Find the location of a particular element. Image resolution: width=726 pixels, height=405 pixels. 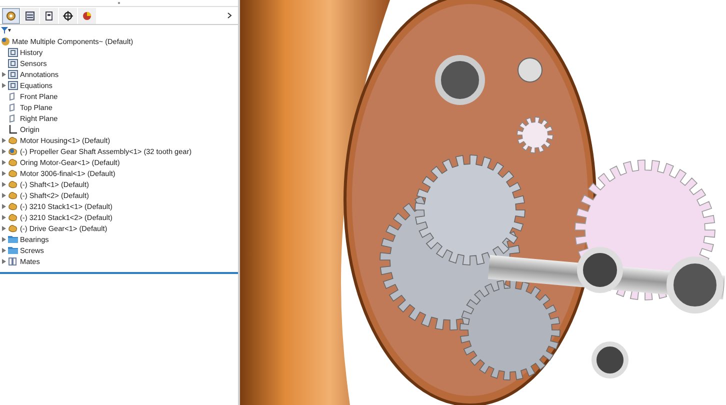

annotation-folder-icon is located at coordinates (13, 74).